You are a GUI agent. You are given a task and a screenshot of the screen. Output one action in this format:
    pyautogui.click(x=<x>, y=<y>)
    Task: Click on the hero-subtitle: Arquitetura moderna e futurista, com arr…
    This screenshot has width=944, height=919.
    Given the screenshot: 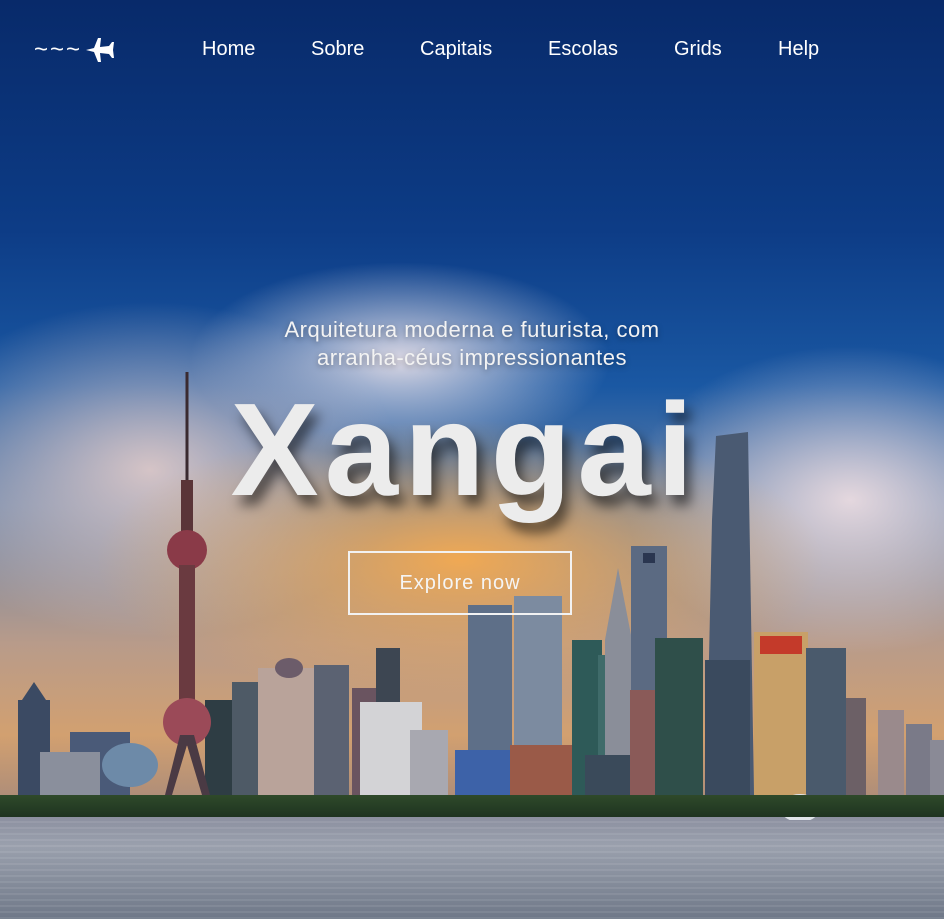 What is the action you would take?
    pyautogui.click(x=472, y=344)
    